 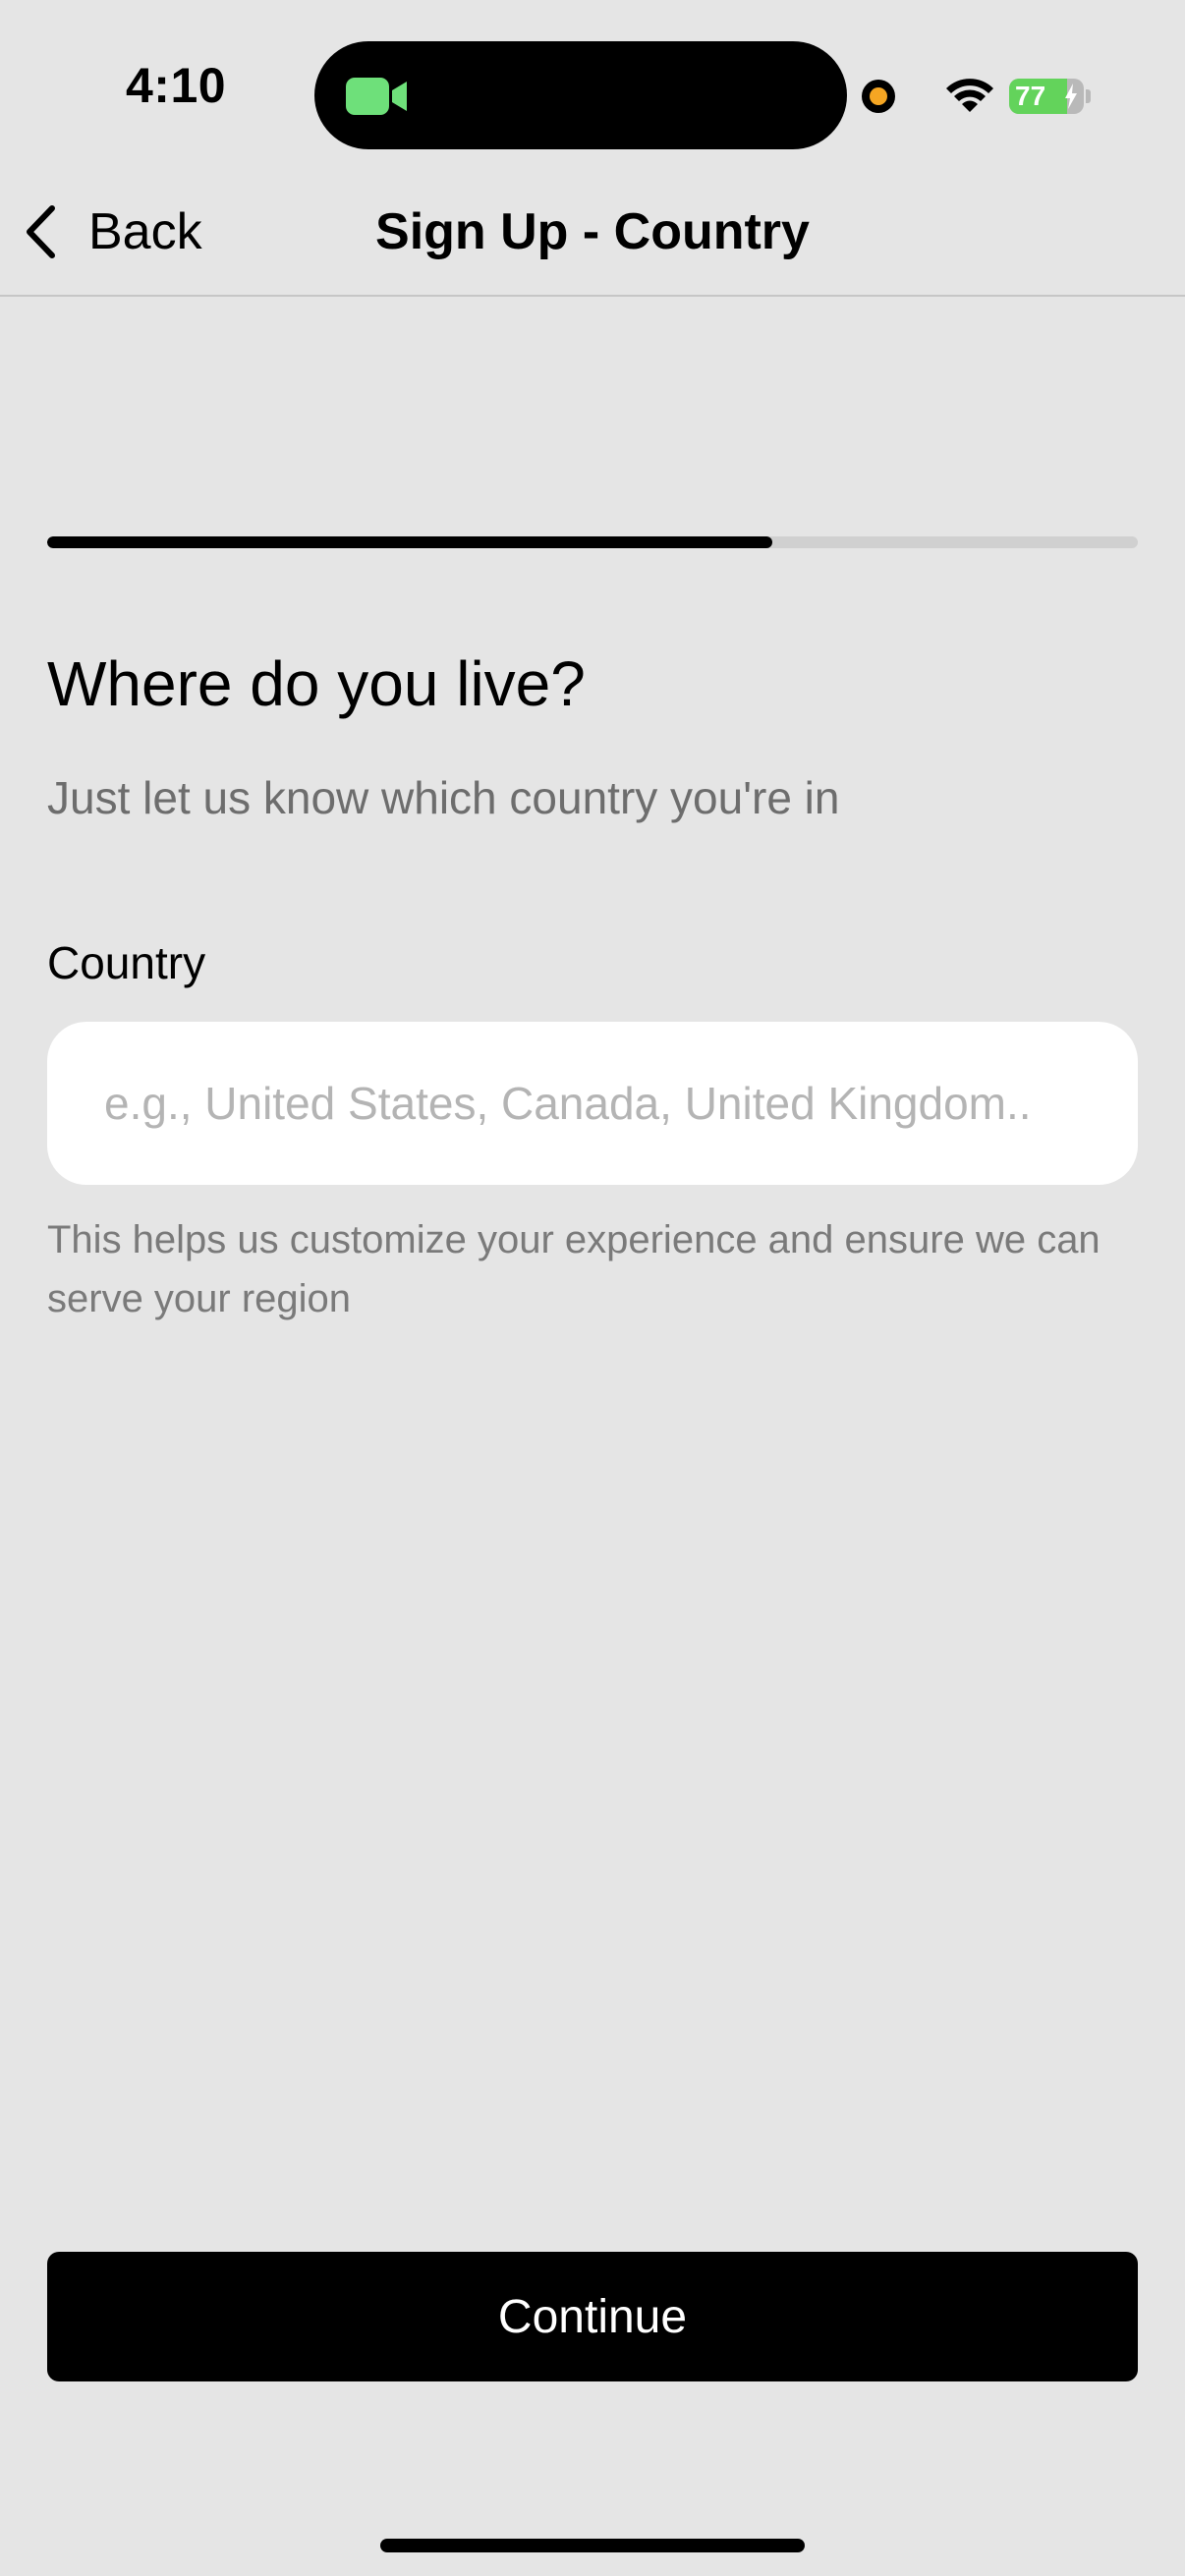 I want to click on battery-icon: 77, so click(x=1046, y=96).